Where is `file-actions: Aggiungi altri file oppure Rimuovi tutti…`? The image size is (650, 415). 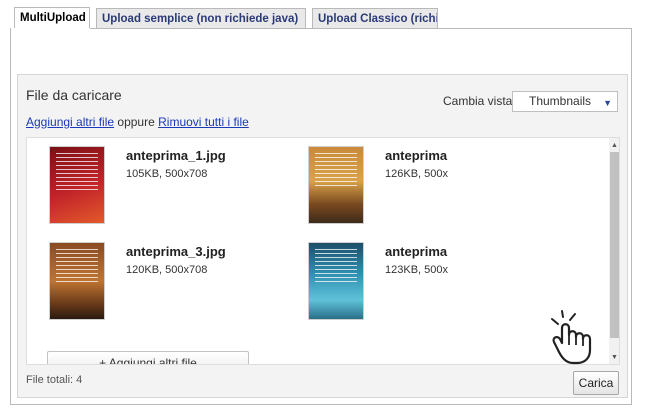
file-actions: Aggiungi altri file oppure Rimuovi tutti… is located at coordinates (137, 122).